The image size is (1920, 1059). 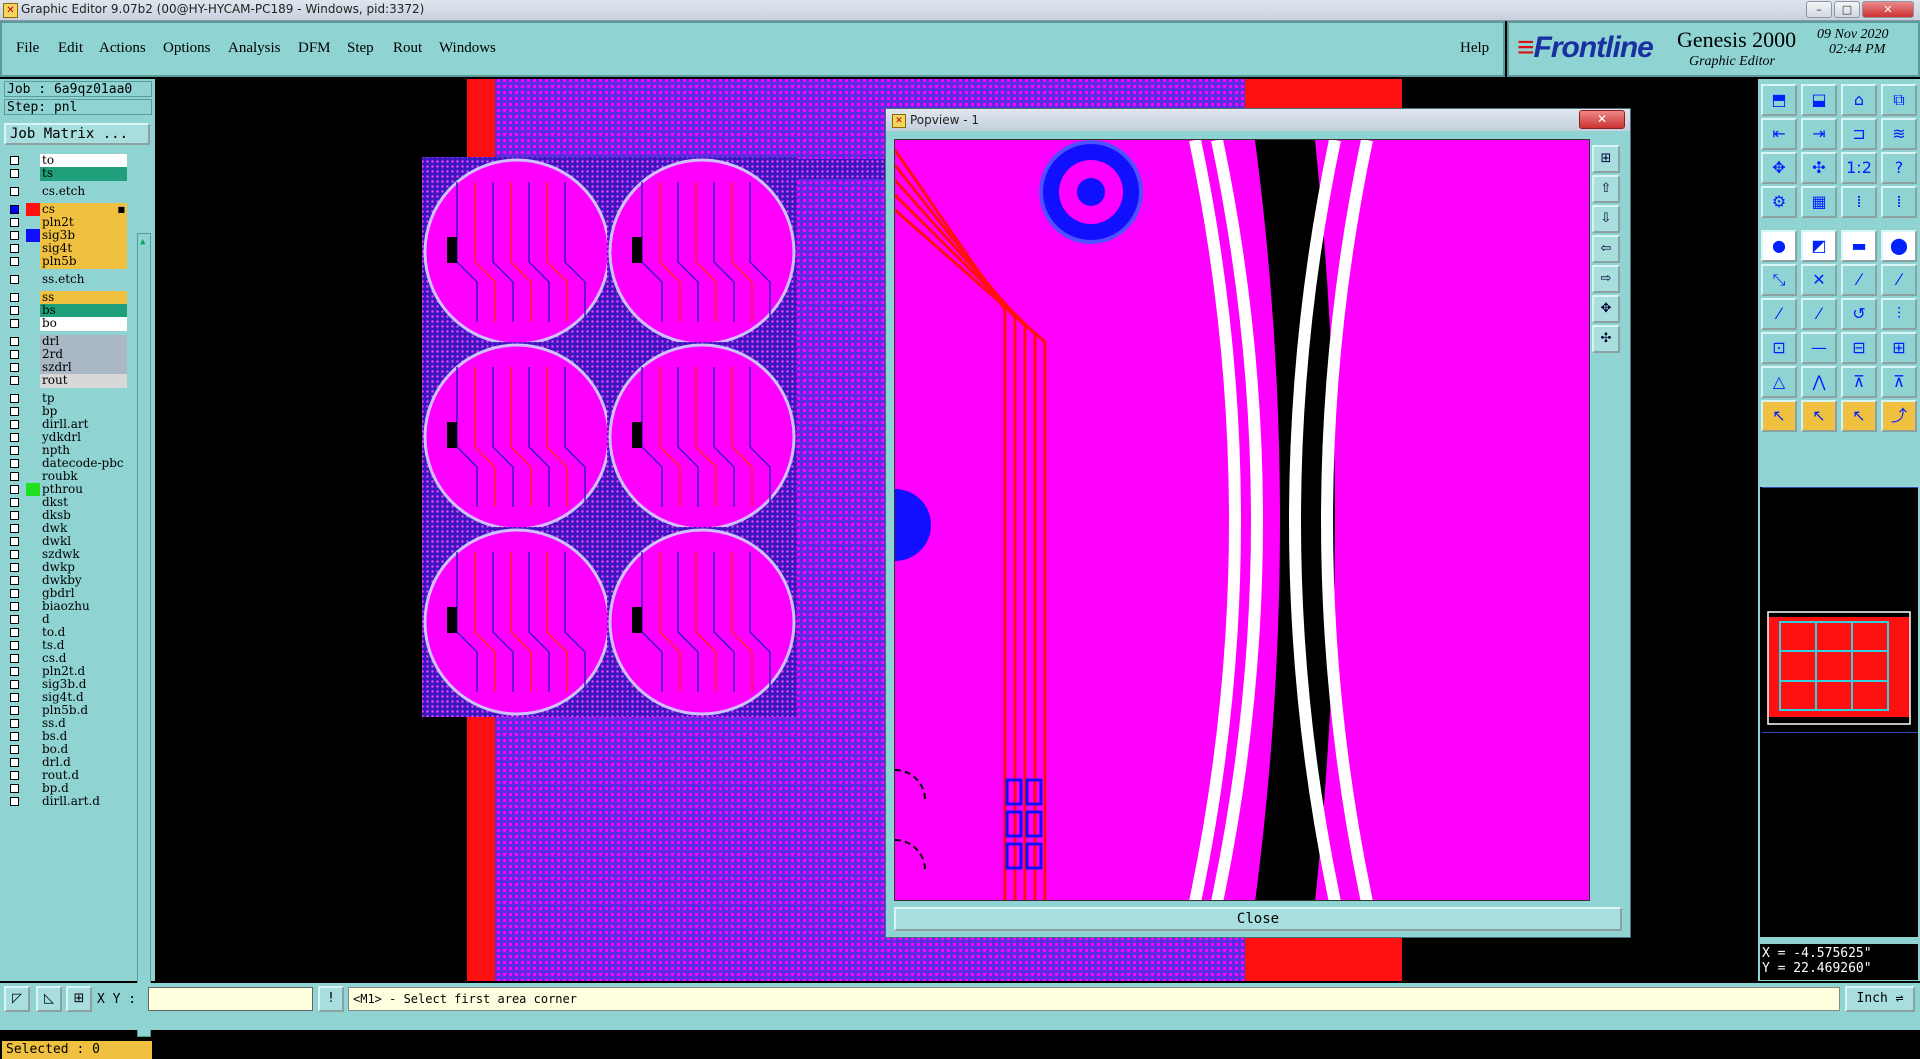 I want to click on fit-view-icon: ✣, so click(x=1819, y=168).